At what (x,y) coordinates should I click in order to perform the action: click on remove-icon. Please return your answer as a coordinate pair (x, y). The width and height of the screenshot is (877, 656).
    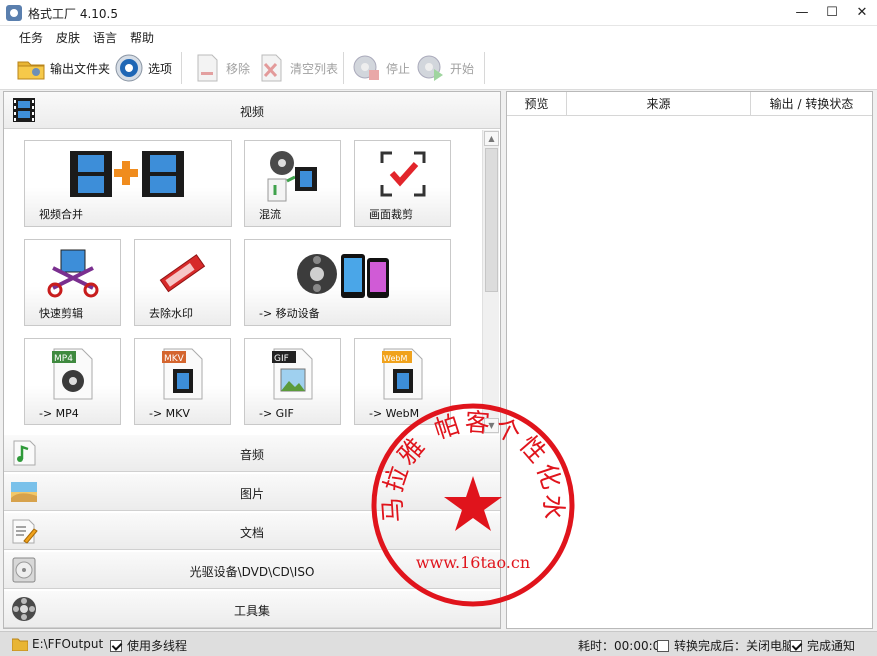
    Looking at the image, I should click on (207, 68).